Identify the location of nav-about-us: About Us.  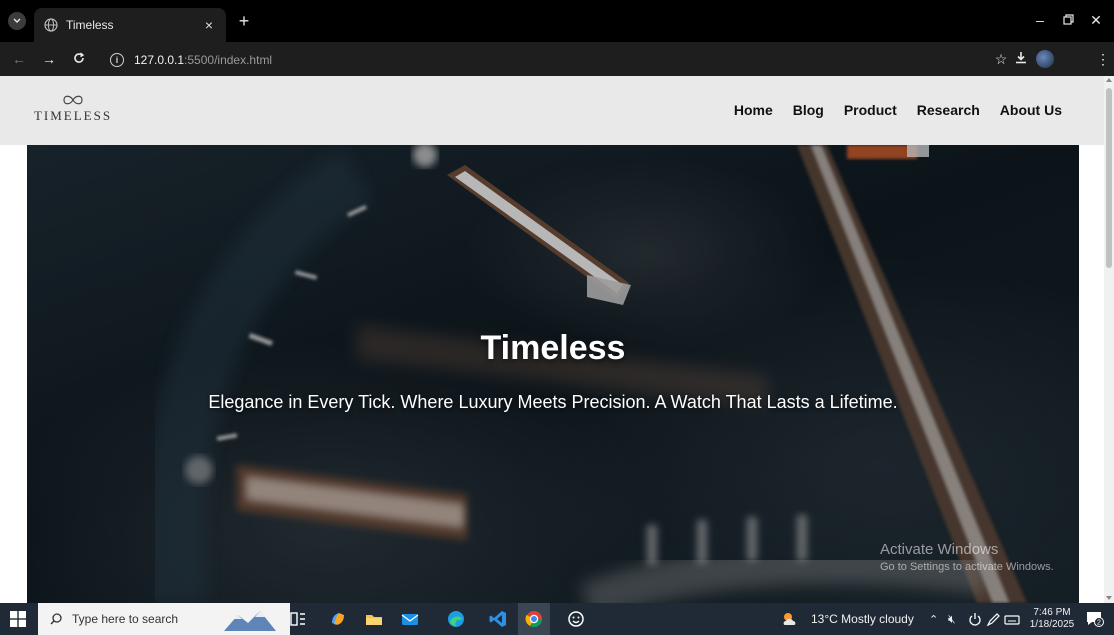
(1031, 110).